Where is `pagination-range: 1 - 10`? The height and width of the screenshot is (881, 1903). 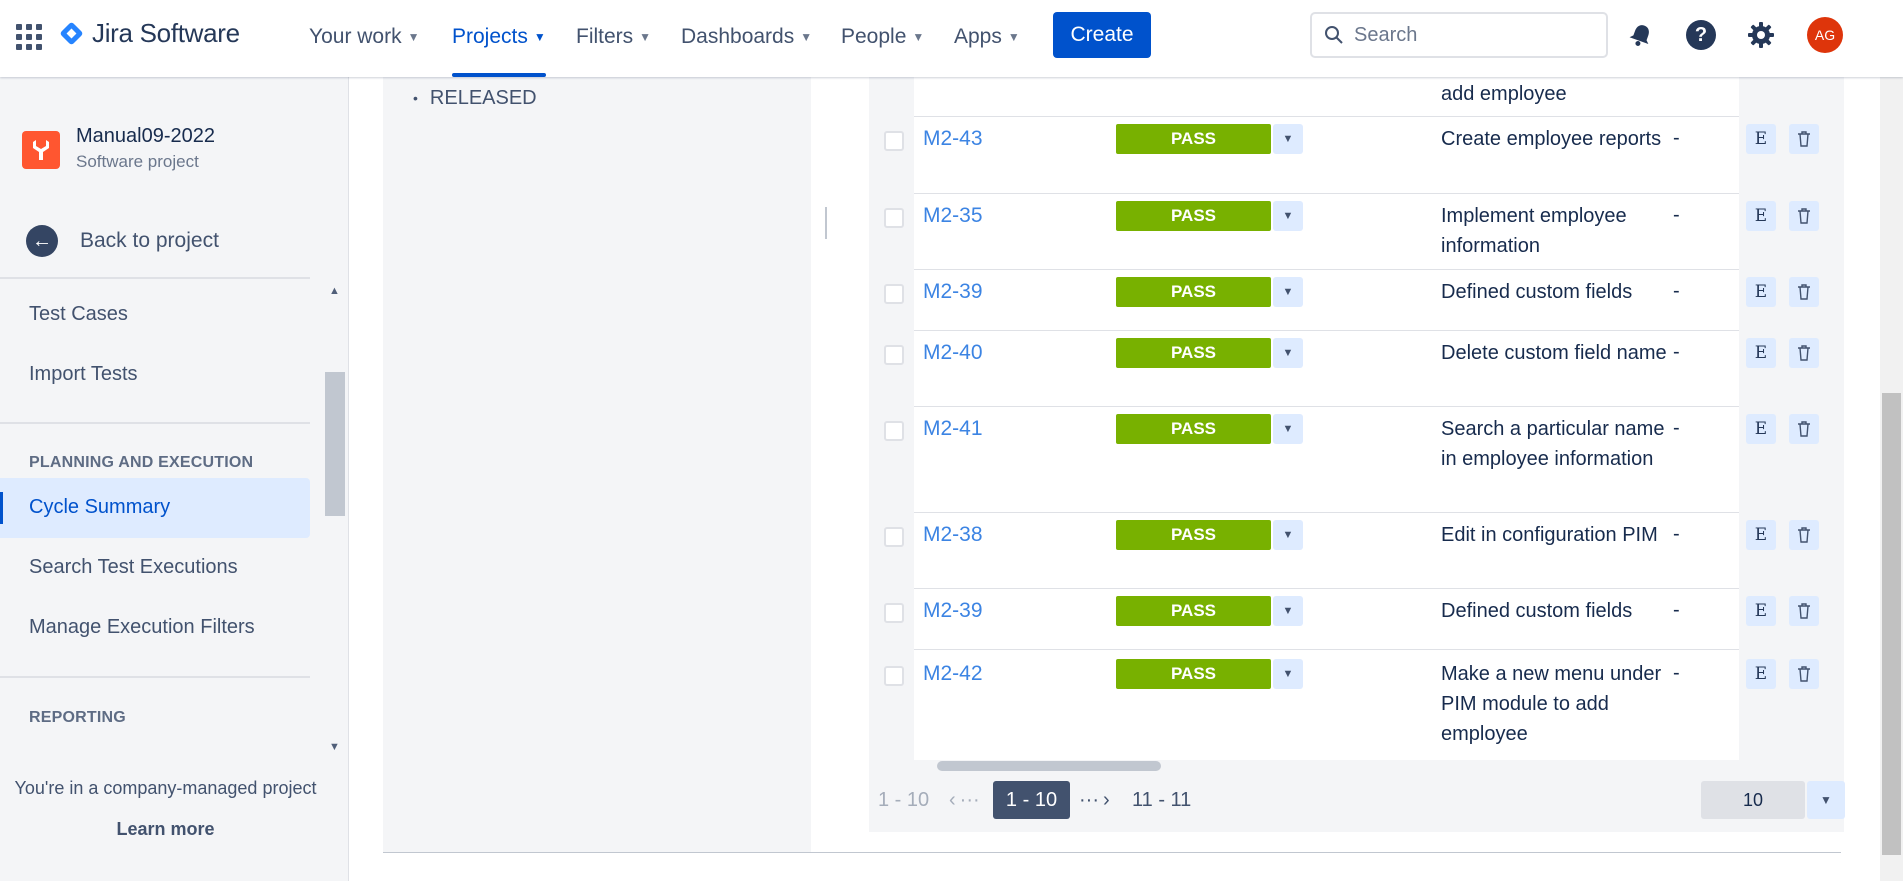
pagination-range: 1 - 10 is located at coordinates (904, 800).